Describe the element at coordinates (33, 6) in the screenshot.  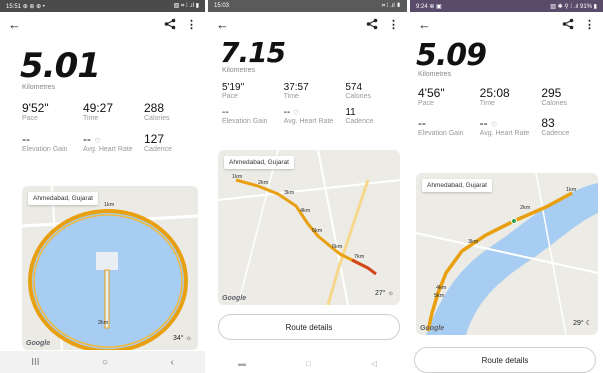
I see `status-icons: ⊕ ⊕ ⊕ •` at that location.